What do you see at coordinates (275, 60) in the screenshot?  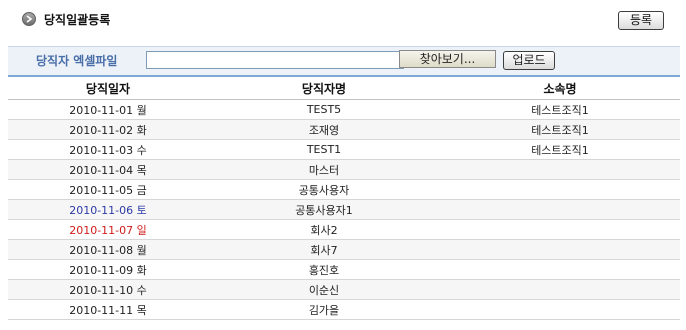 I see `file-path-input` at bounding box center [275, 60].